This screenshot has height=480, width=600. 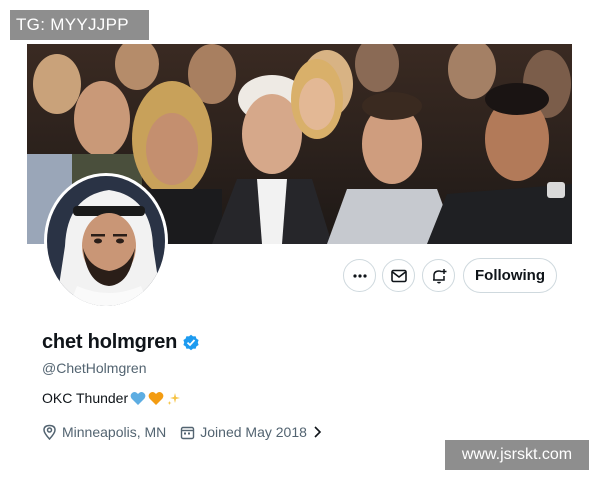 I want to click on bell-plus-icon, so click(x=439, y=275).